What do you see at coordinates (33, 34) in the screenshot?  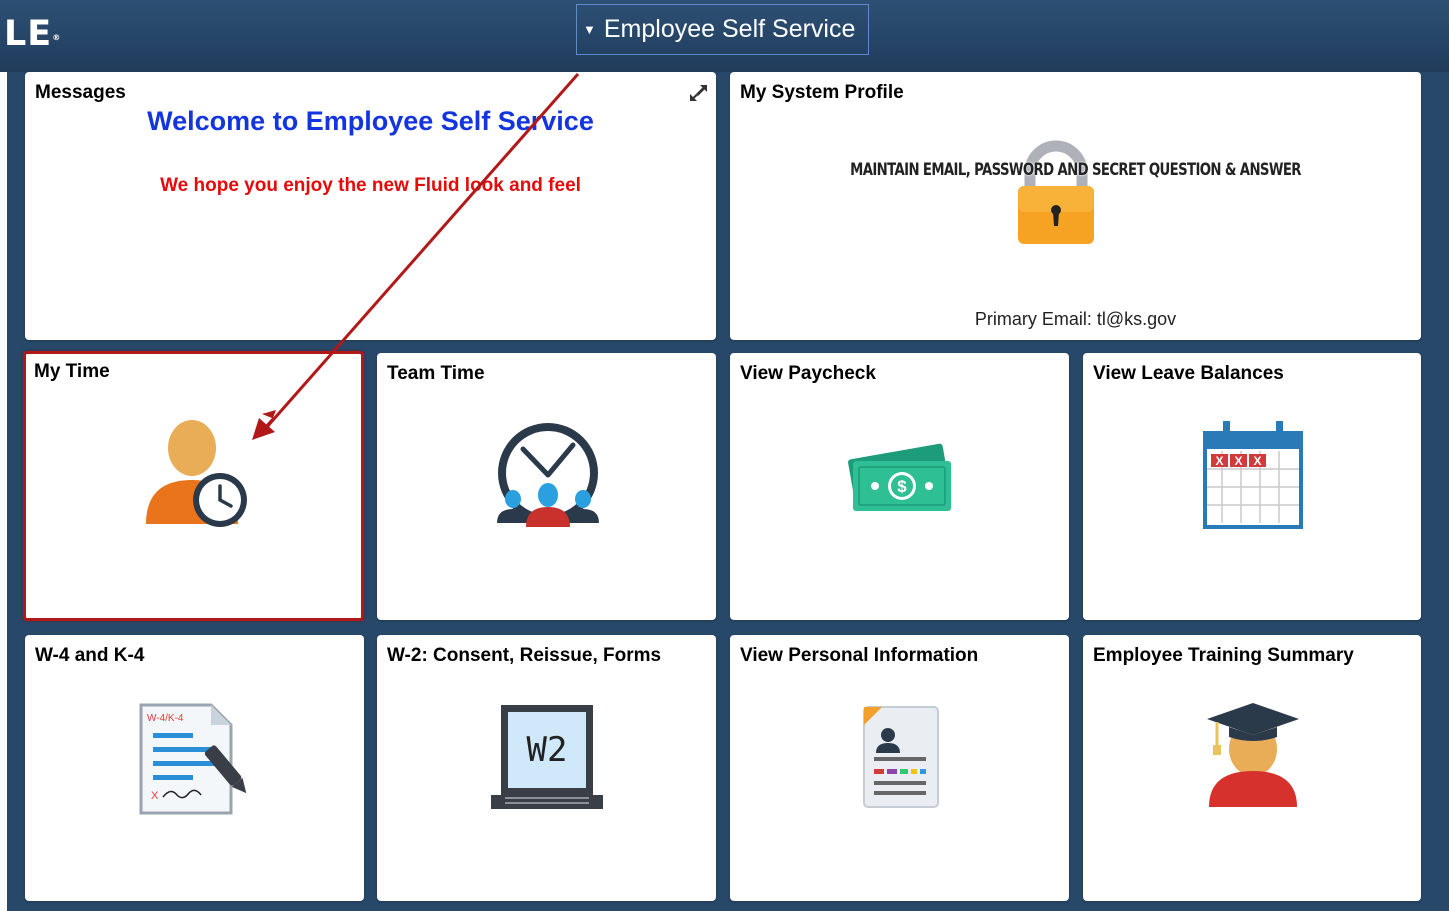 I see `oracle-logo: LE®` at bounding box center [33, 34].